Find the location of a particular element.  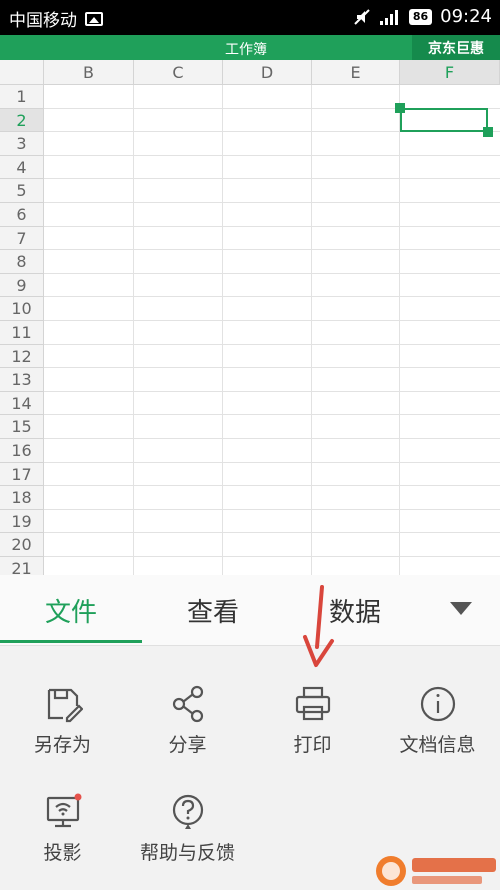

row-header-3: 3 is located at coordinates (22, 144).